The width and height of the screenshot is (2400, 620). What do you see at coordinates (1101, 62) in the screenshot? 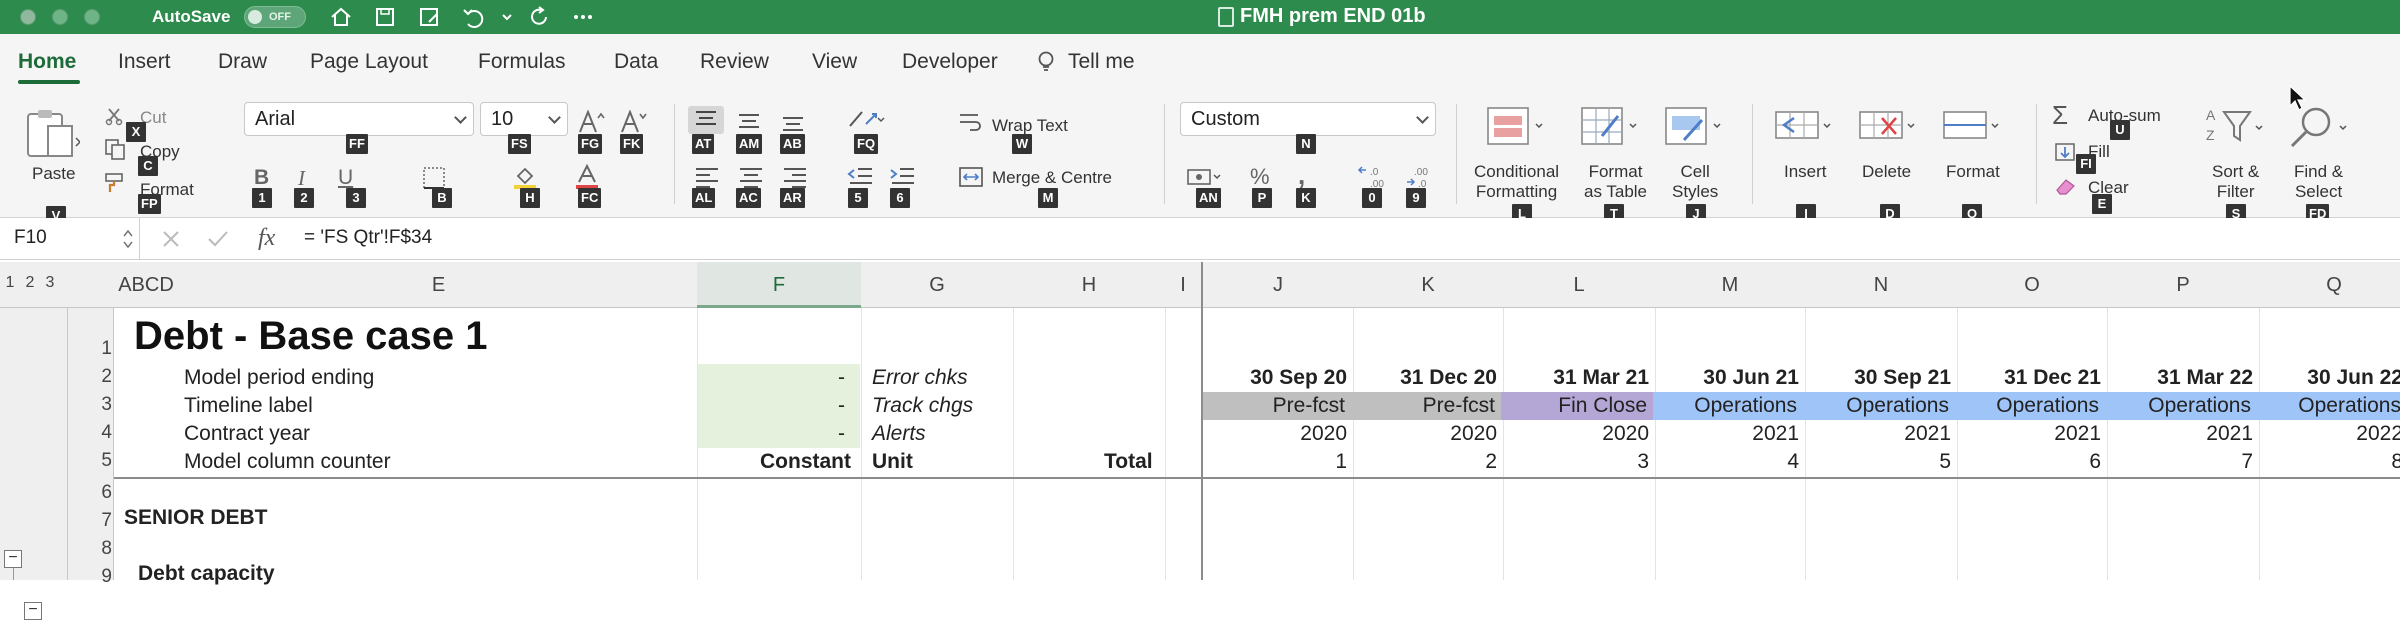
I see `tab-tell-me: Tell me` at bounding box center [1101, 62].